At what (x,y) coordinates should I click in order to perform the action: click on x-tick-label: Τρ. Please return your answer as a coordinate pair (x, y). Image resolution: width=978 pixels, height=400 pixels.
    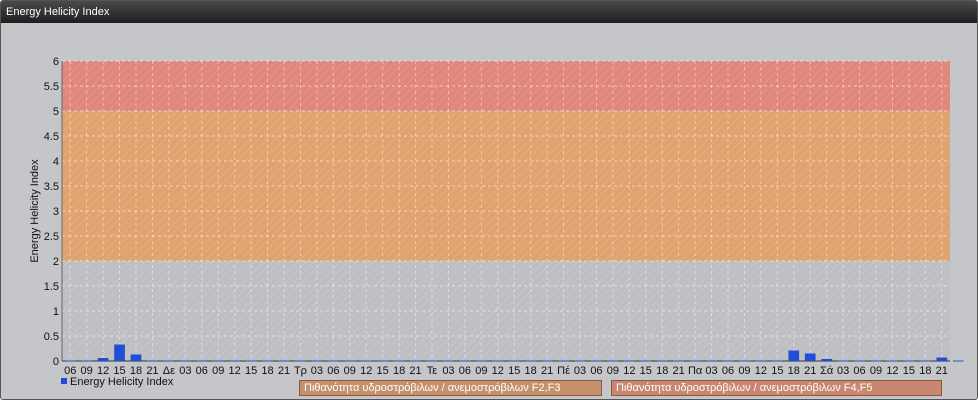
    Looking at the image, I should click on (300, 371).